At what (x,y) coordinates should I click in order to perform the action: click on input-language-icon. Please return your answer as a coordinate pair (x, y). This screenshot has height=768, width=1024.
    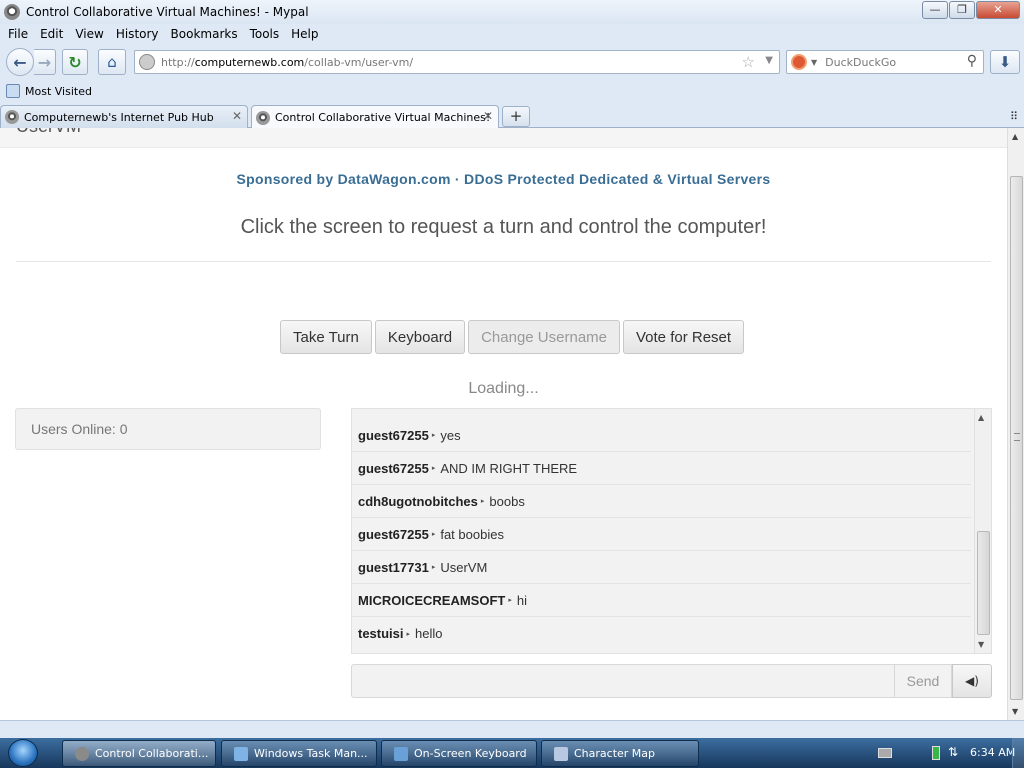
    Looking at the image, I should click on (885, 753).